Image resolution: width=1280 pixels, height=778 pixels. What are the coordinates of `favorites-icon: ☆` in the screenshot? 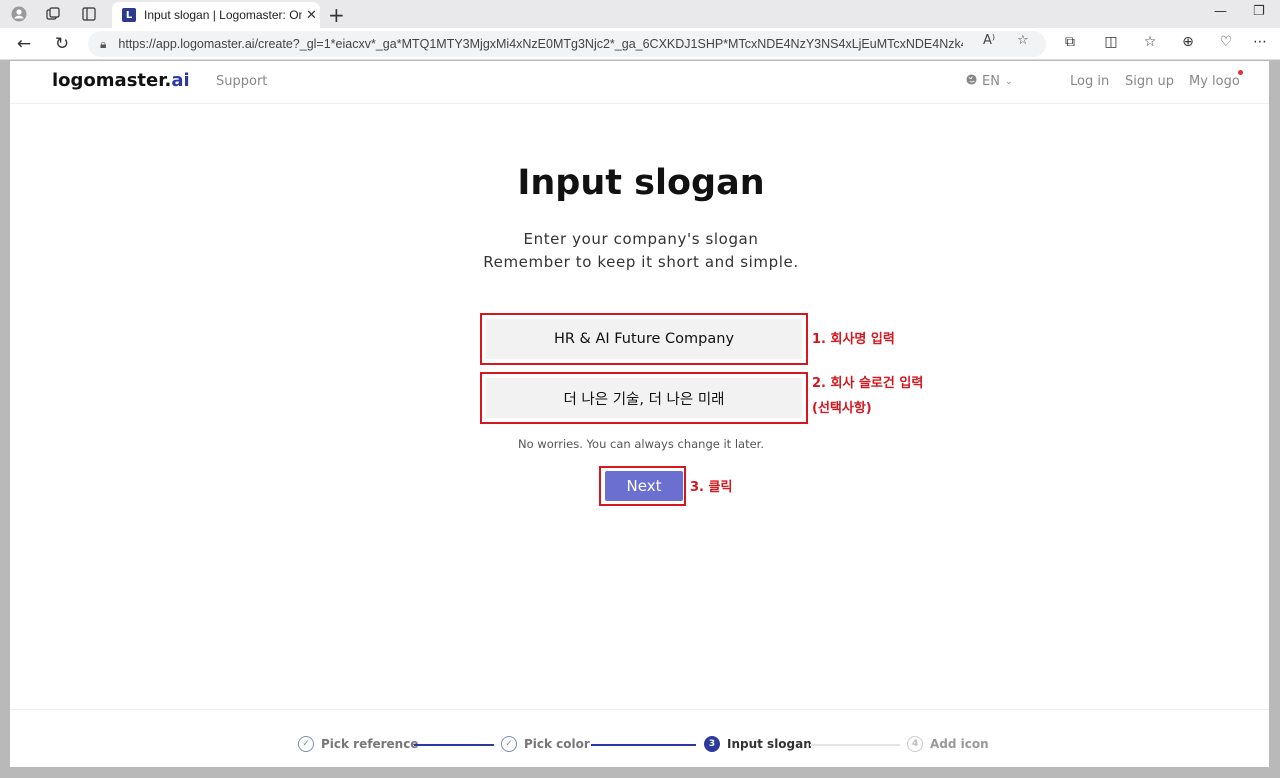 It's located at (1150, 42).